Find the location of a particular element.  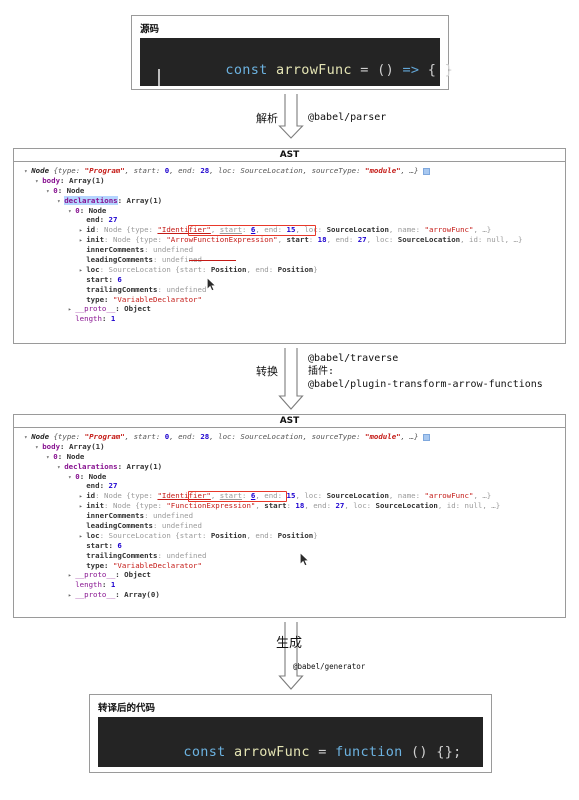

output-code-line: const arrowFunc = function () {}; is located at coordinates (290, 745).